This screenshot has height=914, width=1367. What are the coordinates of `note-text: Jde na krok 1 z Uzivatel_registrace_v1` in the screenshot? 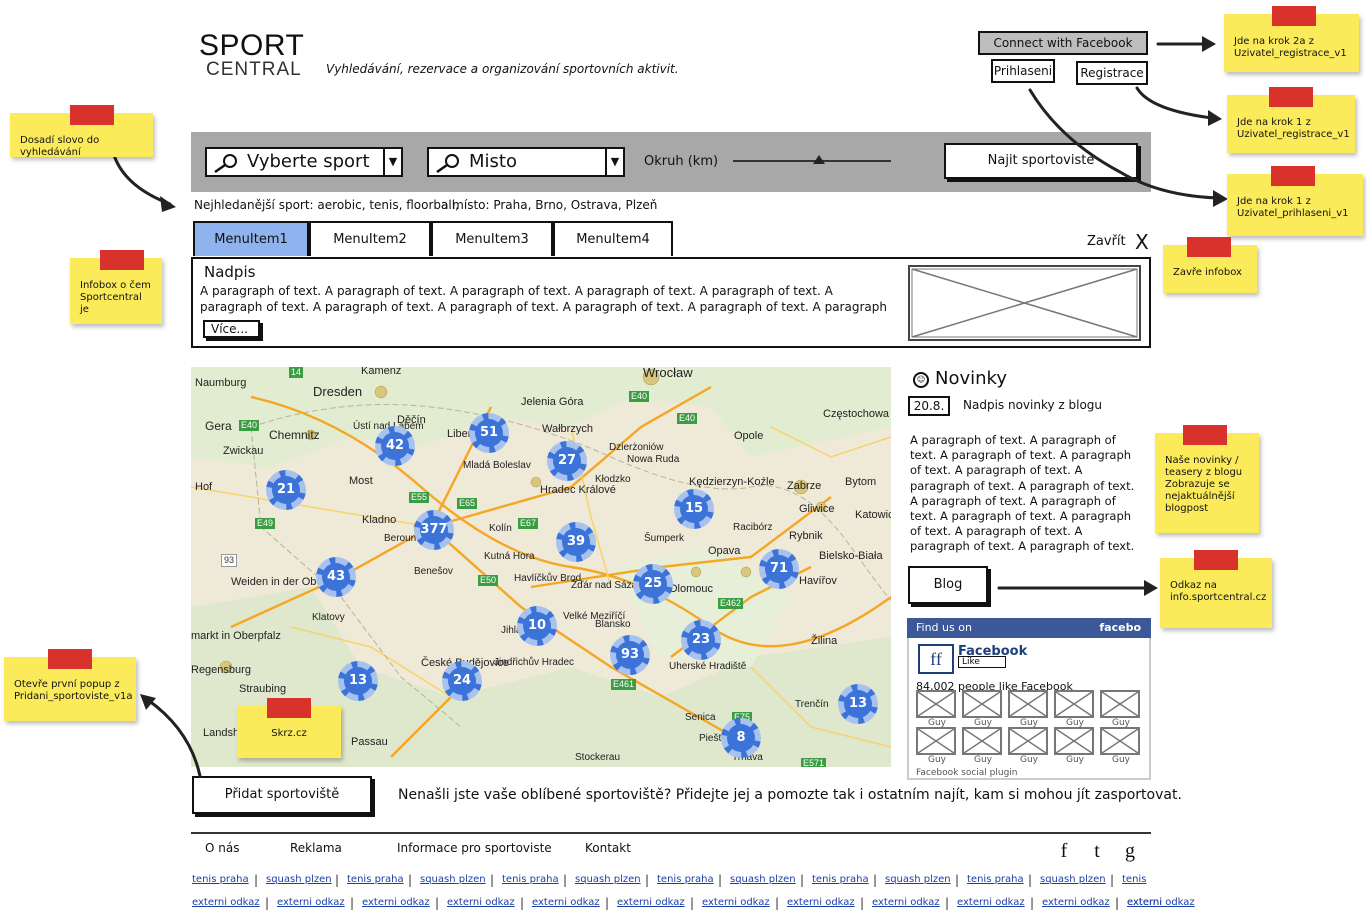 It's located at (1293, 128).